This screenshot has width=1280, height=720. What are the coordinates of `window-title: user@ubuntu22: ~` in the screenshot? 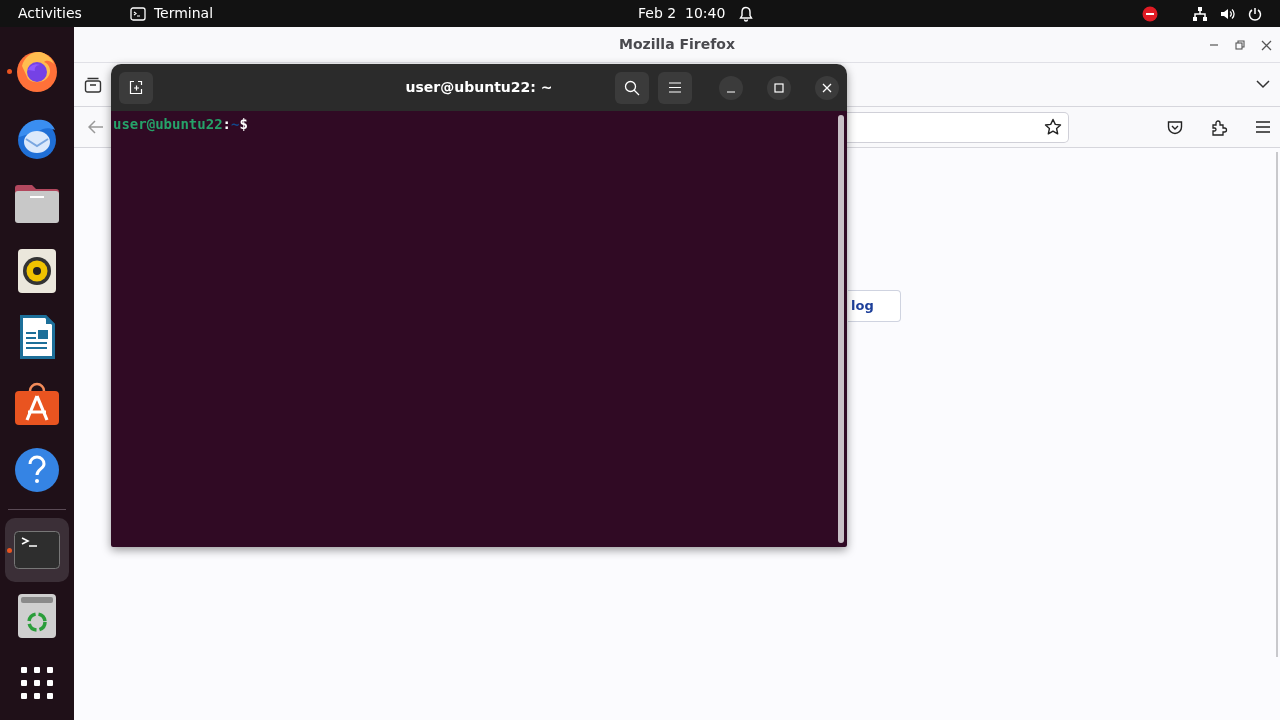 It's located at (479, 87).